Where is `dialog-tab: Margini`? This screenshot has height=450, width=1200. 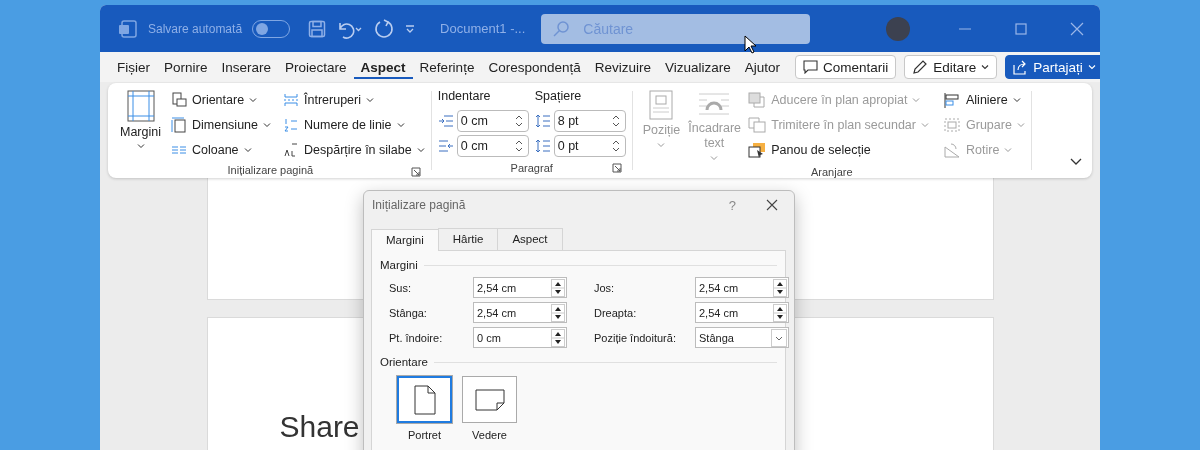
dialog-tab: Margini is located at coordinates (405, 240).